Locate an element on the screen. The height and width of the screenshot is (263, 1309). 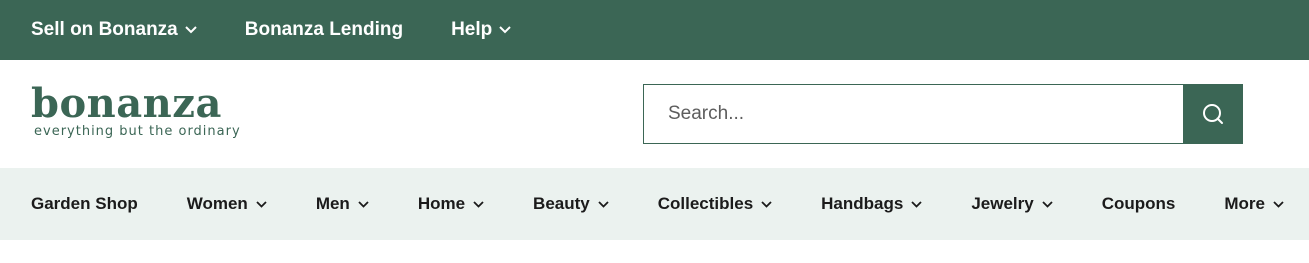
search-input is located at coordinates (913, 114).